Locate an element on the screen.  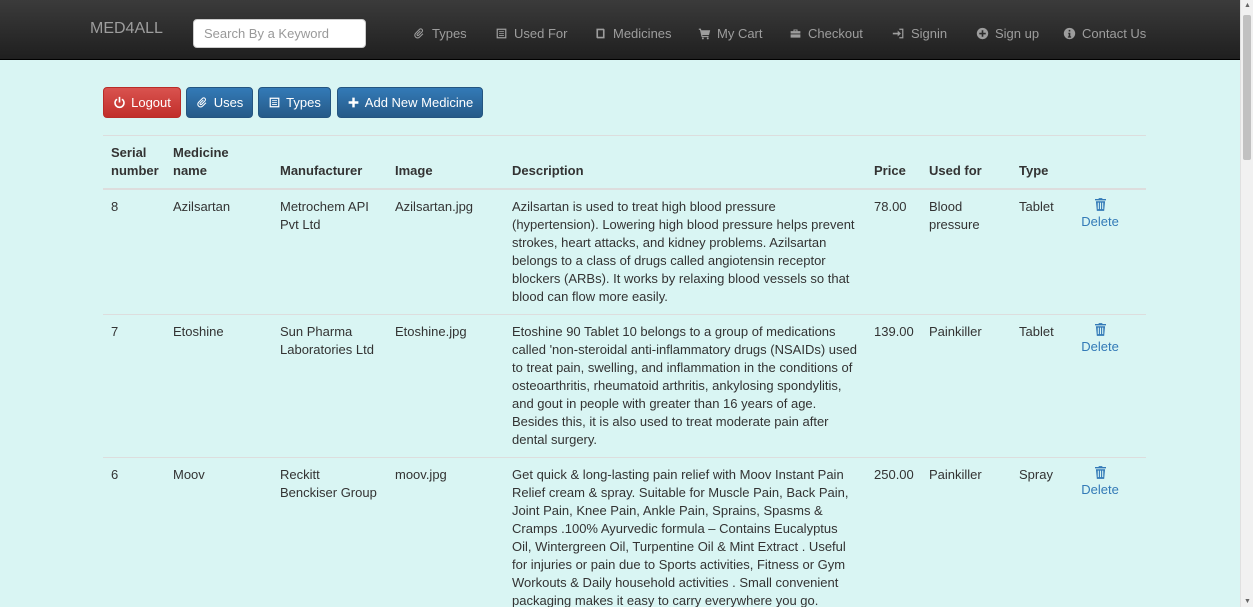
nav-contact-us: Contact Us is located at coordinates (1104, 33).